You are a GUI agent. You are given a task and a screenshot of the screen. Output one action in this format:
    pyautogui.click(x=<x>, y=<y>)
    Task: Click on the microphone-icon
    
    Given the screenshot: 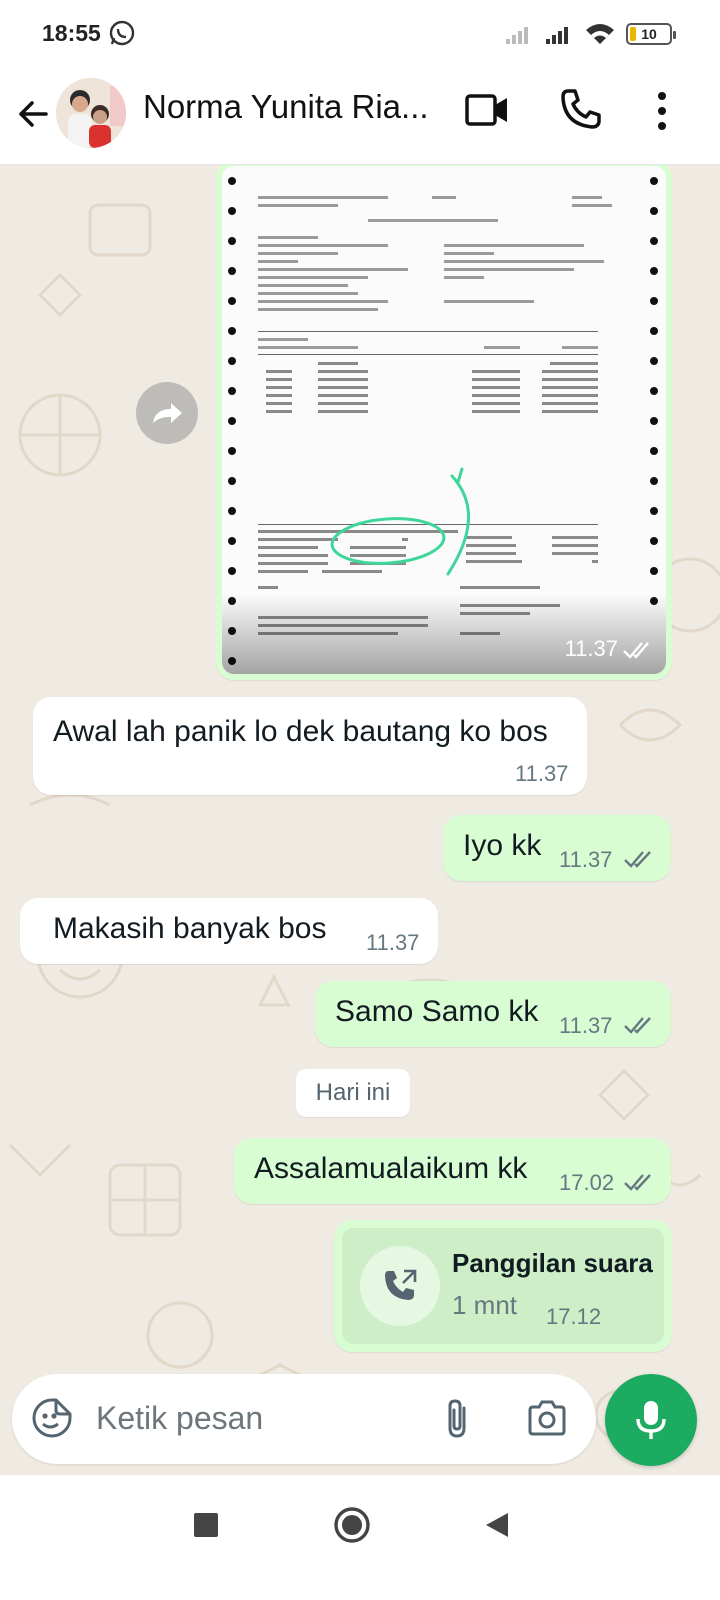 What is the action you would take?
    pyautogui.click(x=651, y=1420)
    